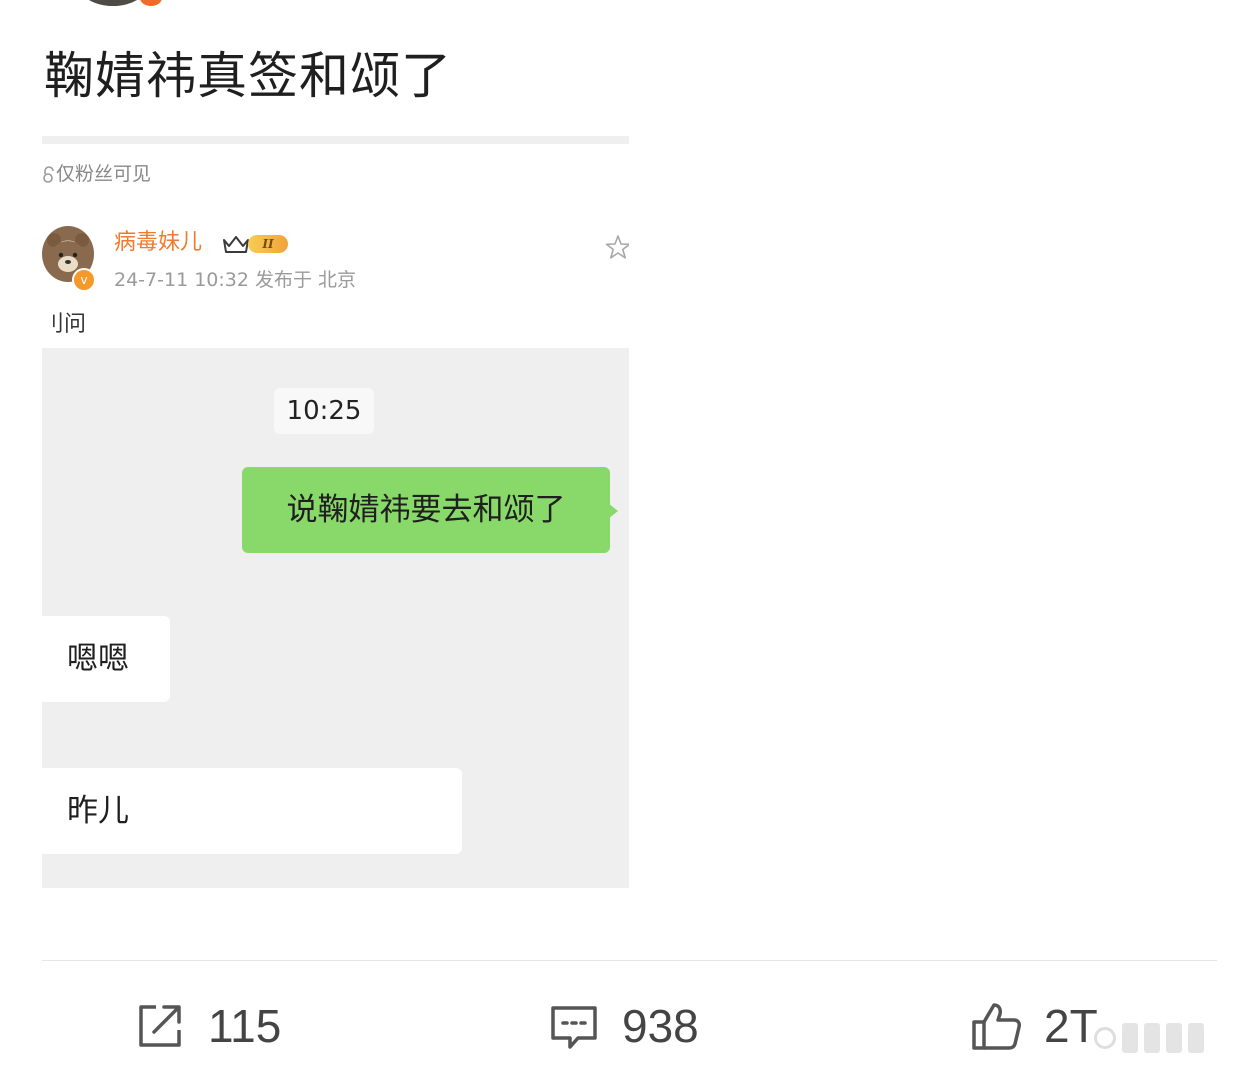  What do you see at coordinates (235, 280) in the screenshot?
I see `post-meta: 24-7-11 10:32 发布于 北京` at bounding box center [235, 280].